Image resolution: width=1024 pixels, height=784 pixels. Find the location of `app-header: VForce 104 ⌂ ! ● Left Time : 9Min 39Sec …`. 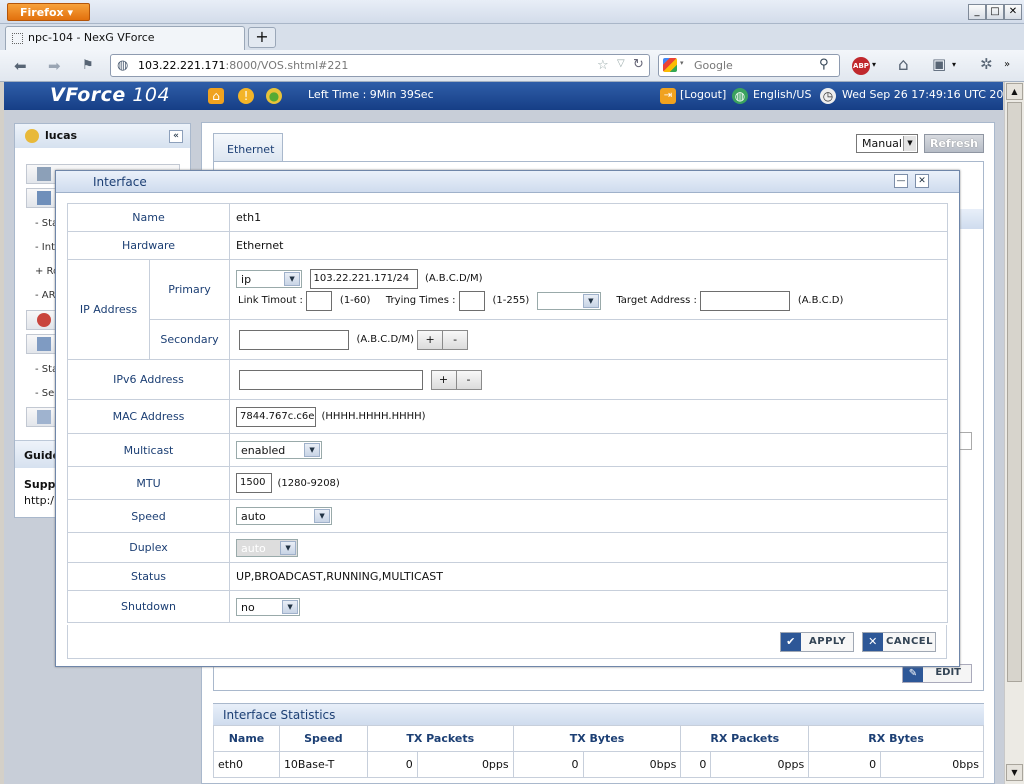

app-header: VForce 104 ⌂ ! ● Left Time : 9Min 39Sec … is located at coordinates (510, 96).